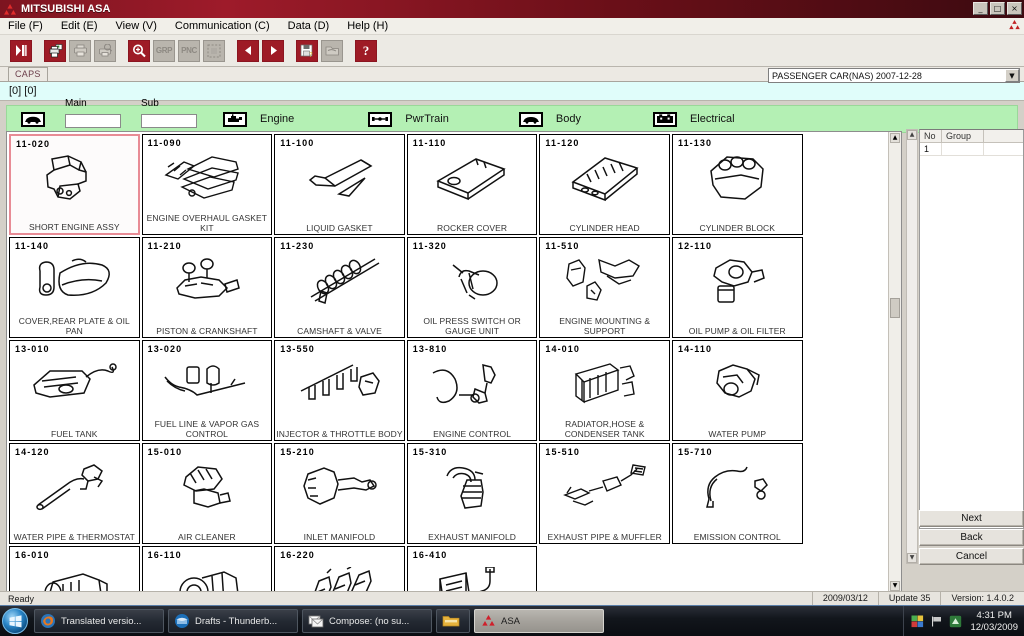  Describe the element at coordinates (74, 287) in the screenshot. I see `catalog-card: 11-140 COVER,REAR PLATE & OIL PAN` at that location.